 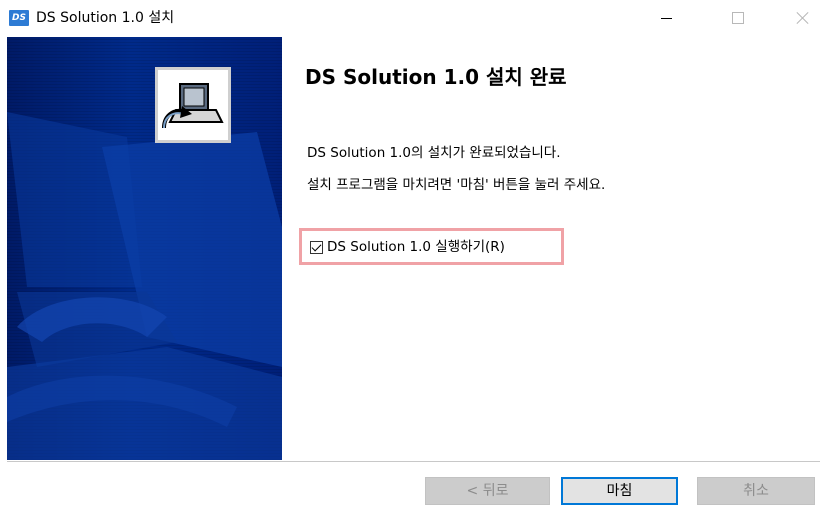 I want to click on completion-message: DS Solution 1.0의 설치가 완료되었습니다., so click(x=434, y=153).